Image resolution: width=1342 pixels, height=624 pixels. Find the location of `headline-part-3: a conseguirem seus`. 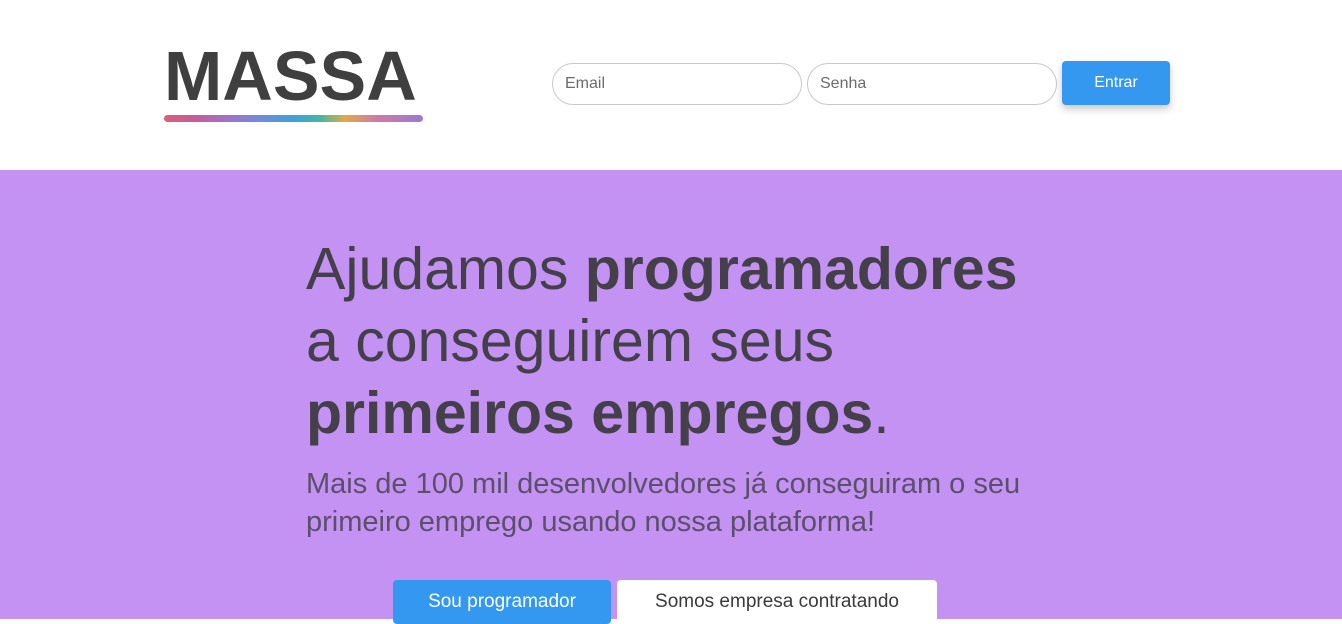

headline-part-3: a conseguirem seus is located at coordinates (570, 341).